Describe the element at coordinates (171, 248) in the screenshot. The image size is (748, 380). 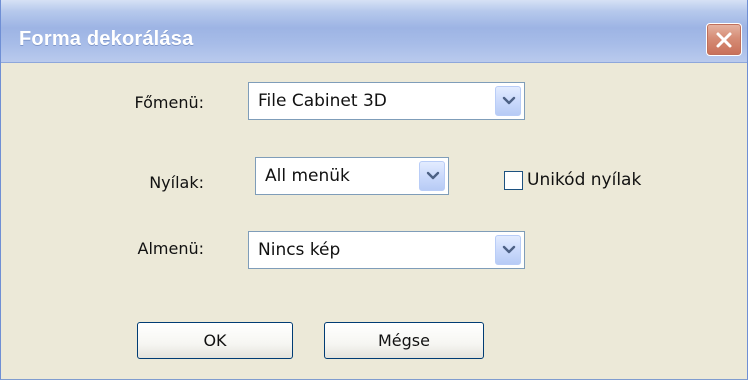
I see `submenu-label: Almenü:` at that location.